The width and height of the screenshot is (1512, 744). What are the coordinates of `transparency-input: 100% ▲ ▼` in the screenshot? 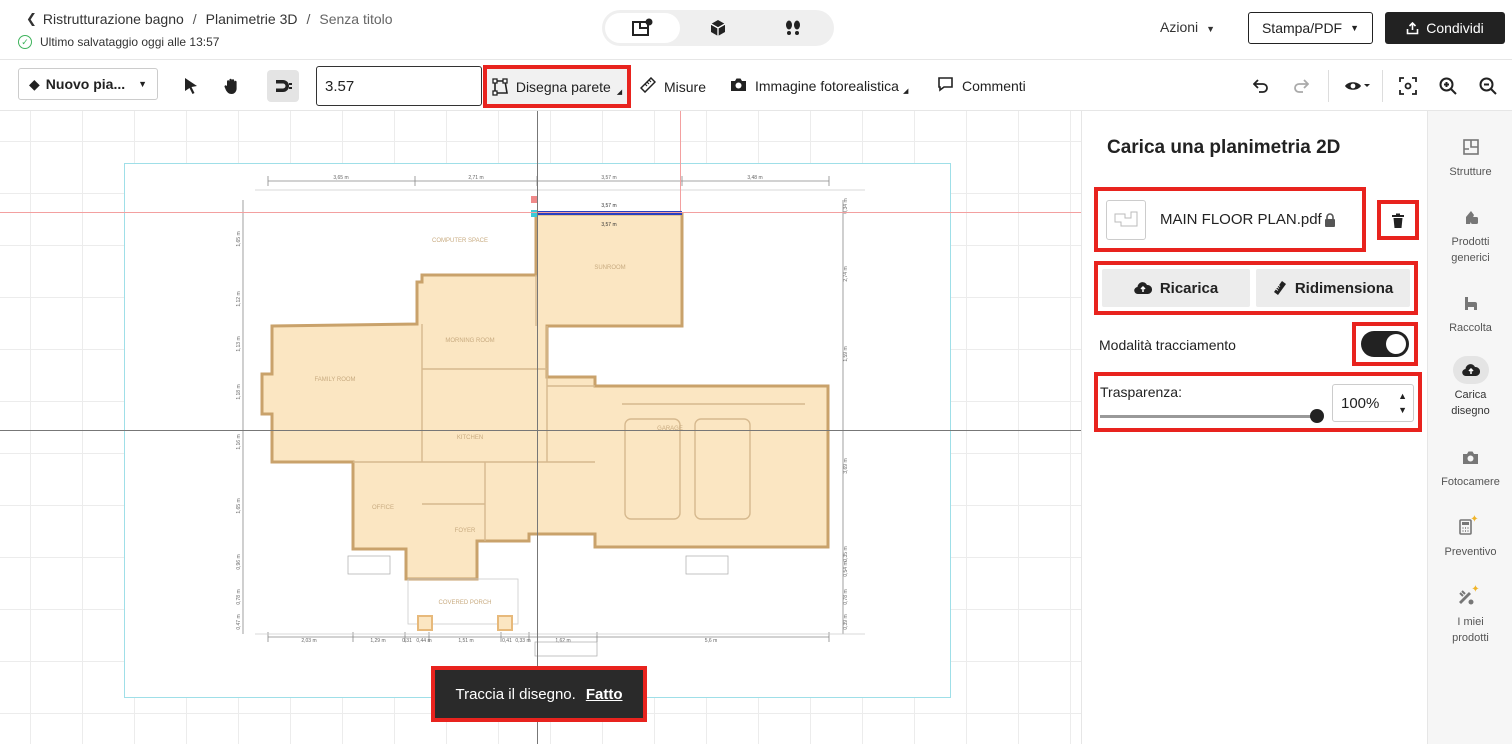 It's located at (1373, 403).